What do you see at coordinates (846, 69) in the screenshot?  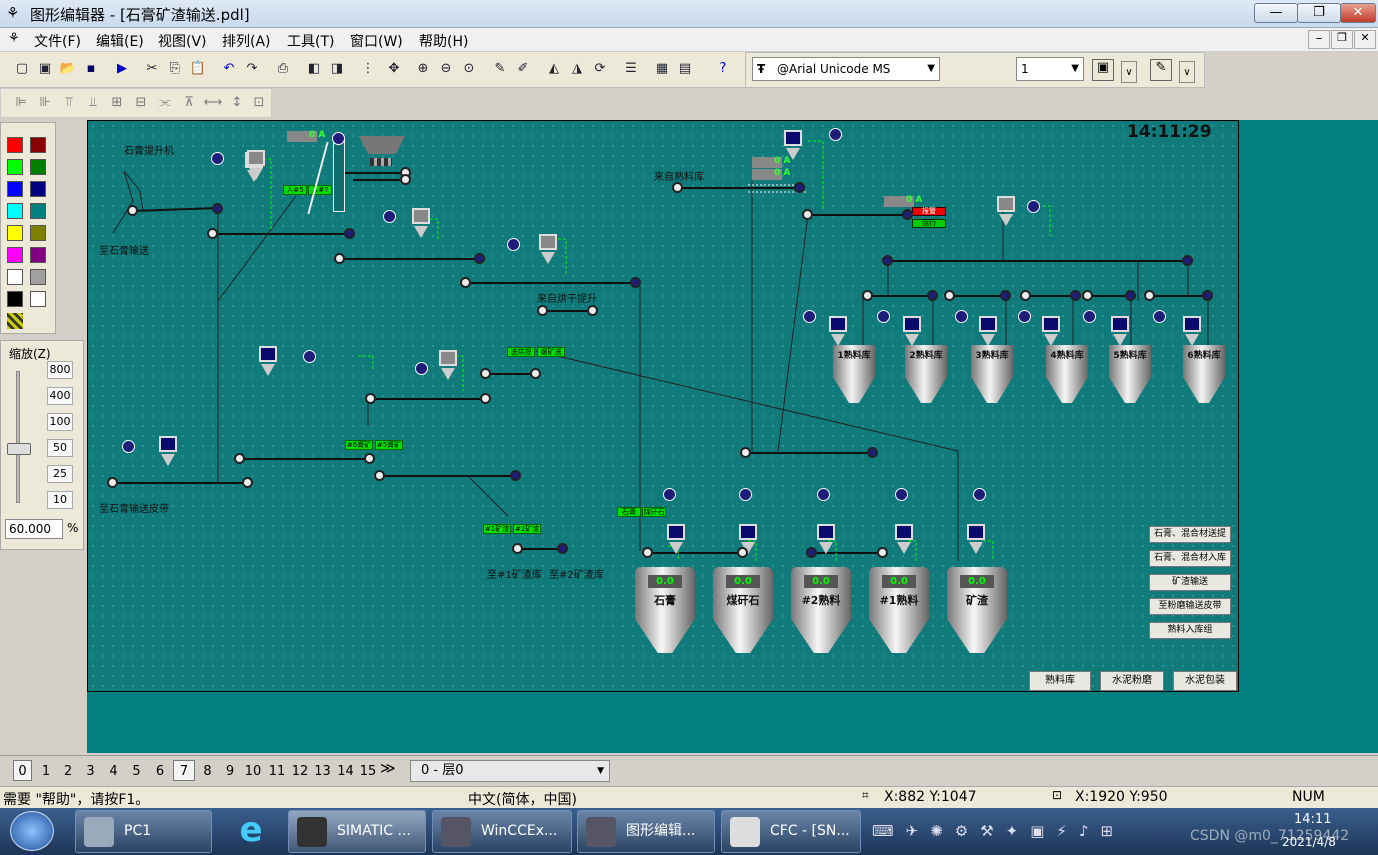 I see `font-select: Ŧ @Arial Unicode MS ▼` at bounding box center [846, 69].